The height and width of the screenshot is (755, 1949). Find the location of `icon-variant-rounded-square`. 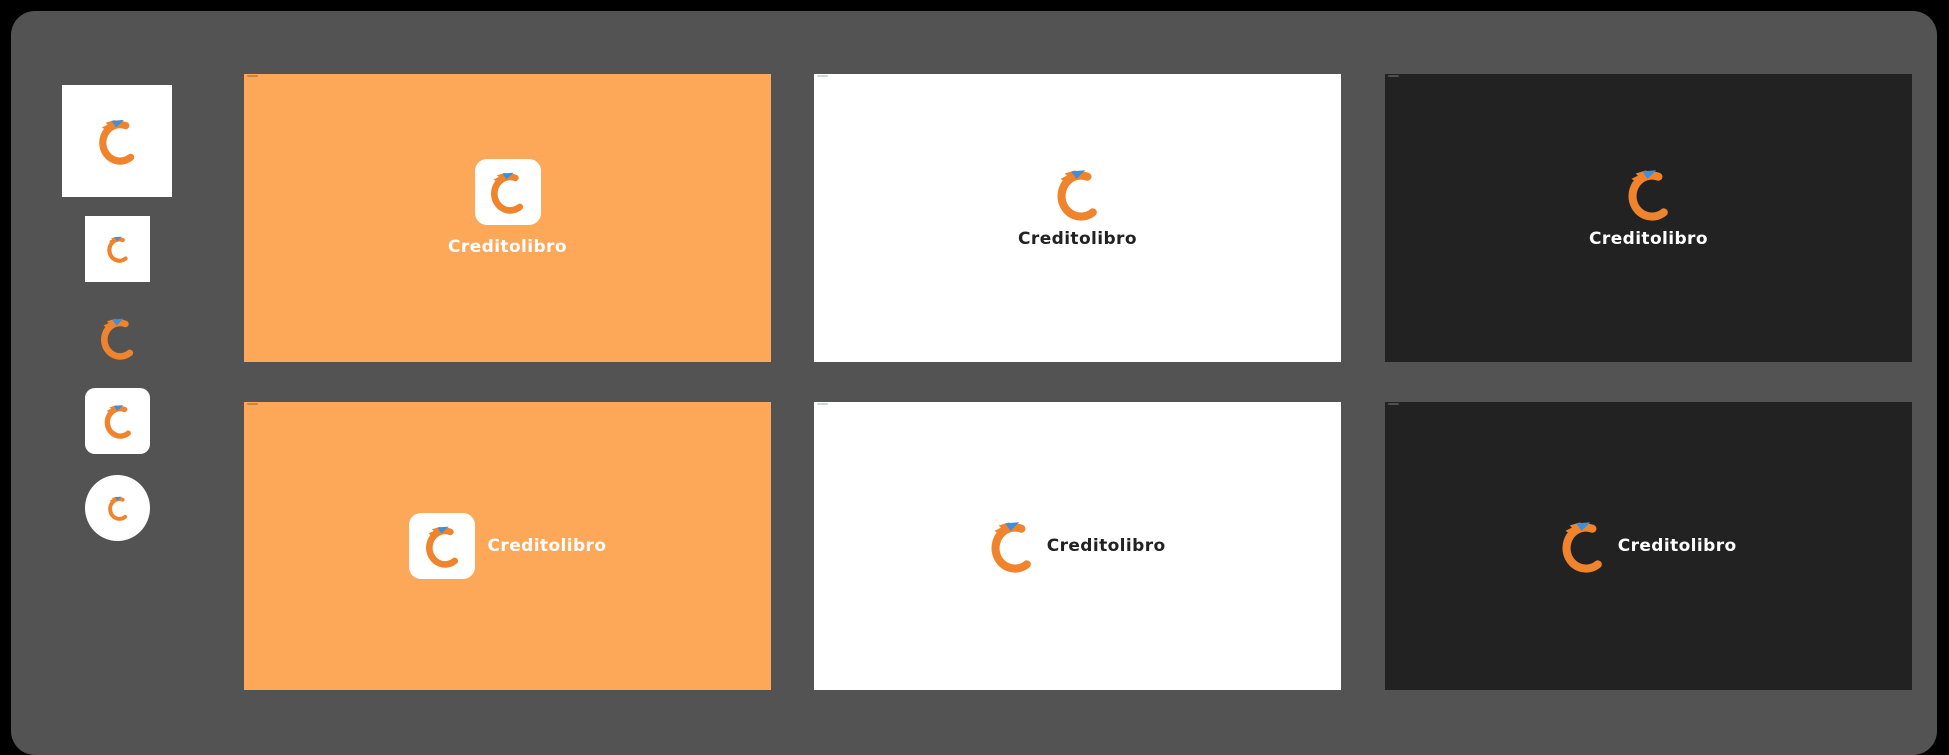

icon-variant-rounded-square is located at coordinates (117, 421).